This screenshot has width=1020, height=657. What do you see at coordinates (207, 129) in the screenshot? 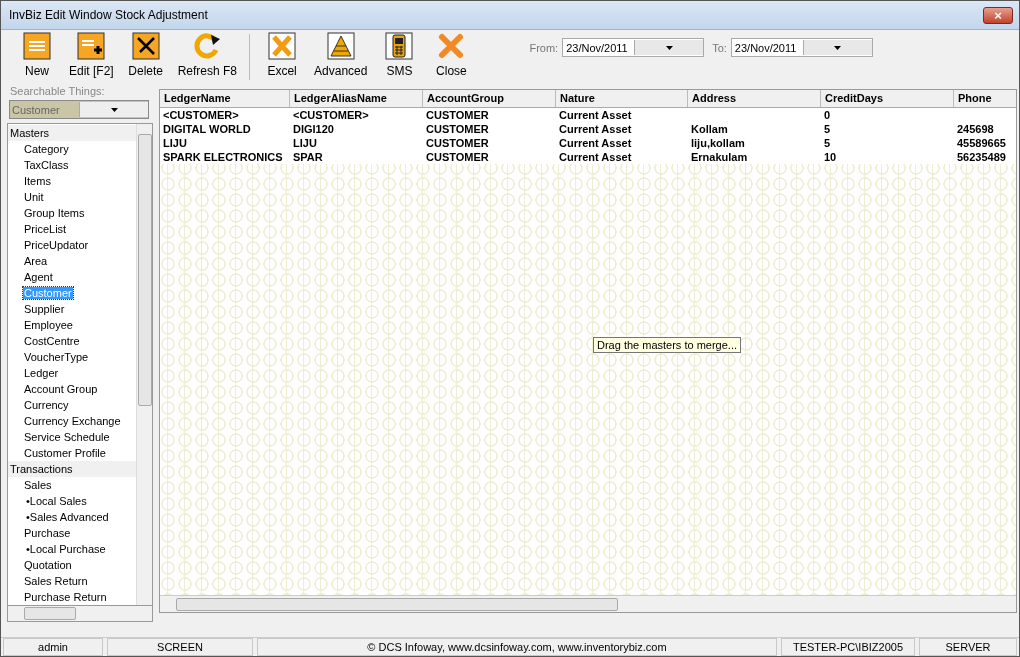
I see `table-cell-text: DIGITAL WORLD` at bounding box center [207, 129].